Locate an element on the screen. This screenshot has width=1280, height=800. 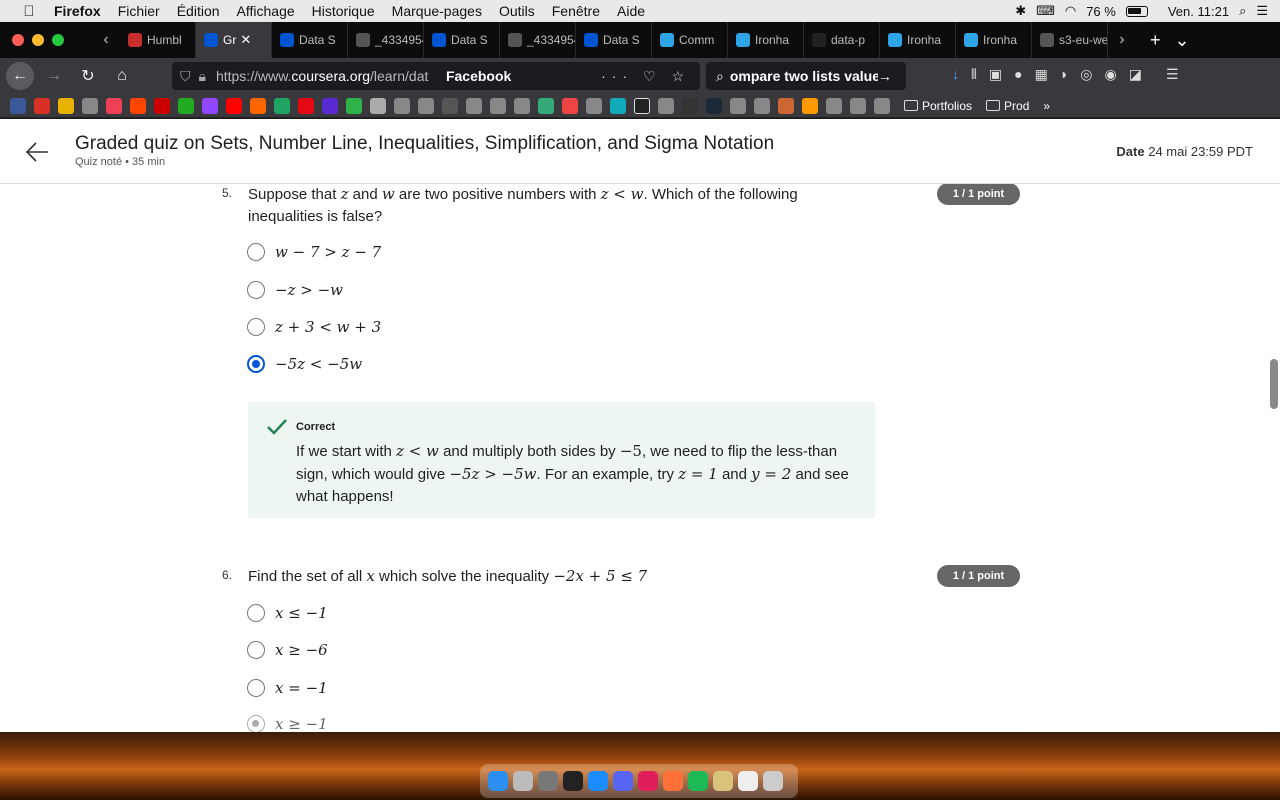
tab-4: Data S is located at coordinates (462, 40).